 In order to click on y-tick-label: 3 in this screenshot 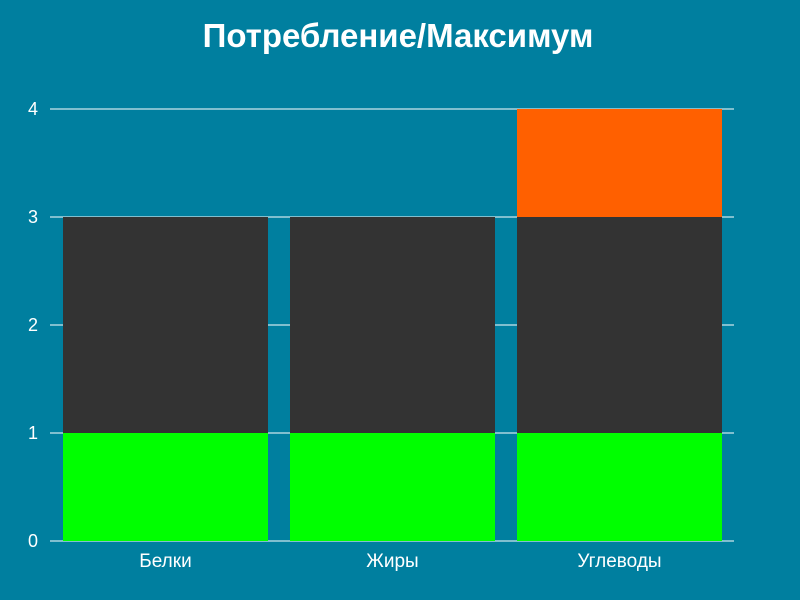, I will do `click(33, 217)`.